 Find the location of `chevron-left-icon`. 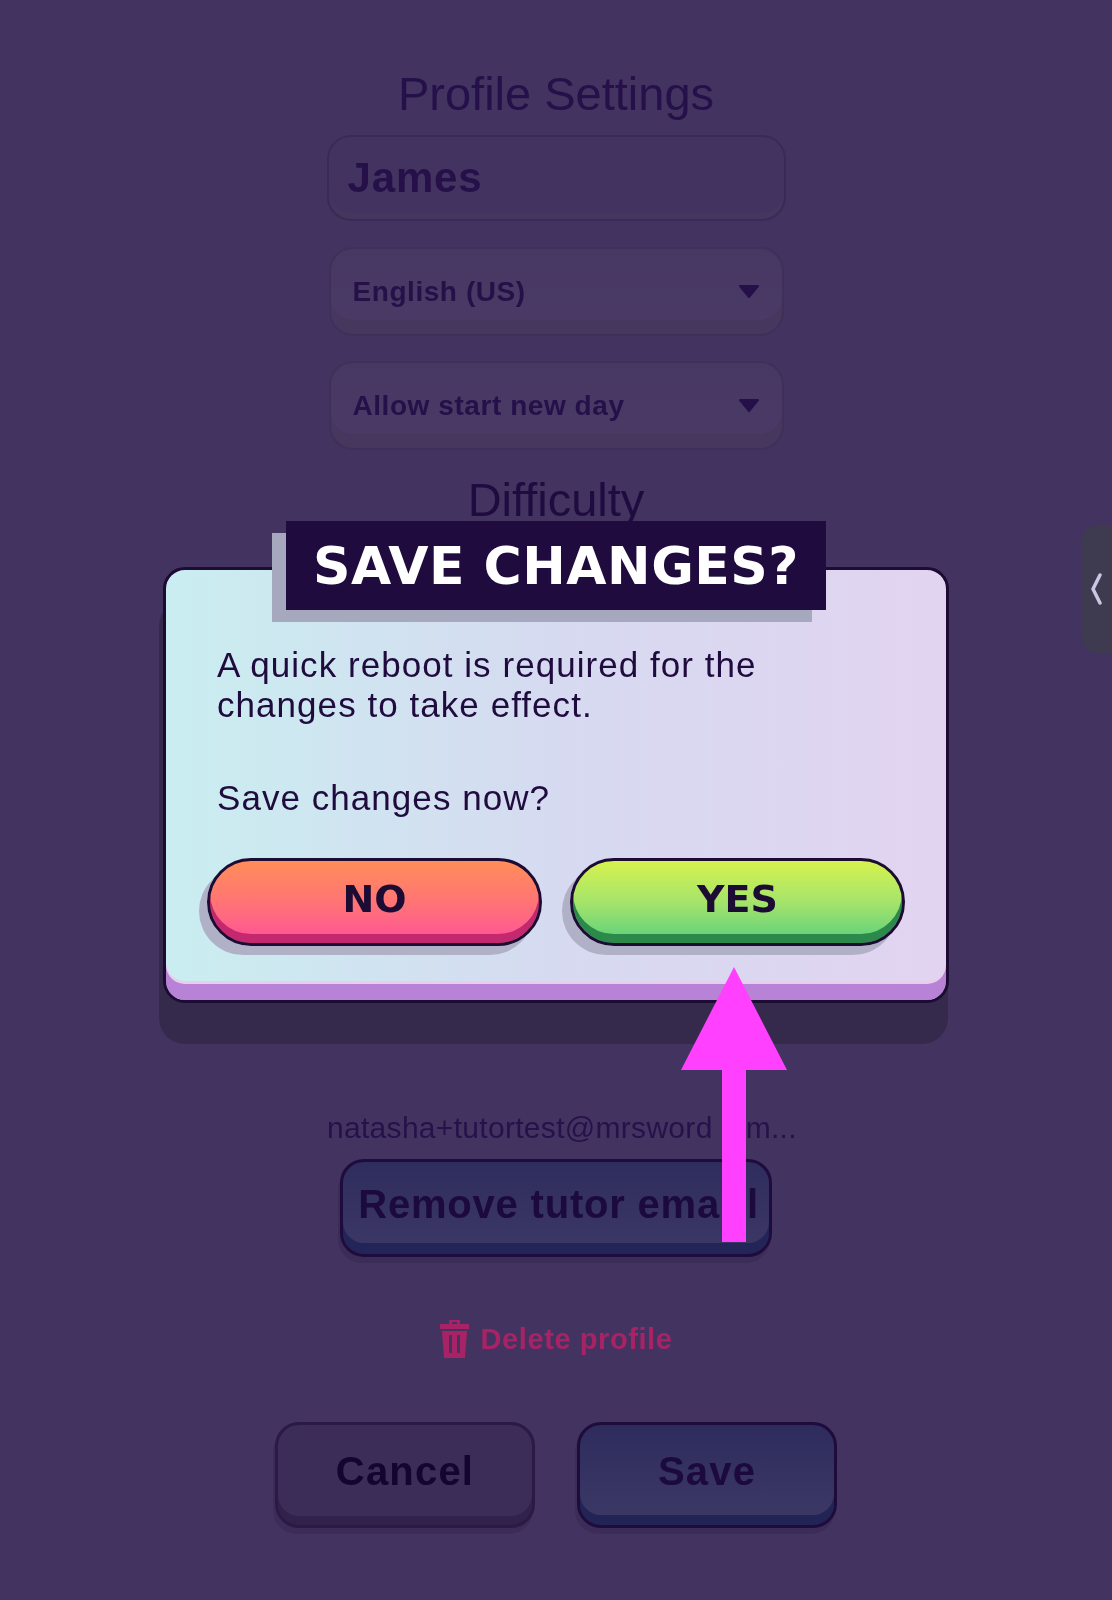

chevron-left-icon is located at coordinates (1096, 589).